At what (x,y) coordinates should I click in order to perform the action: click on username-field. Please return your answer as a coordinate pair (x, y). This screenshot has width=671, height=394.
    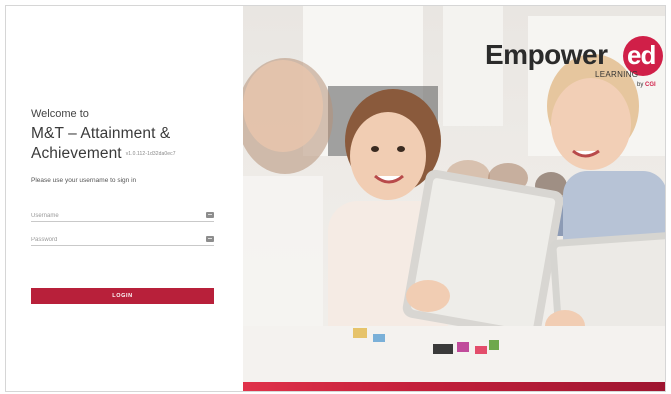
    Looking at the image, I should click on (122, 216).